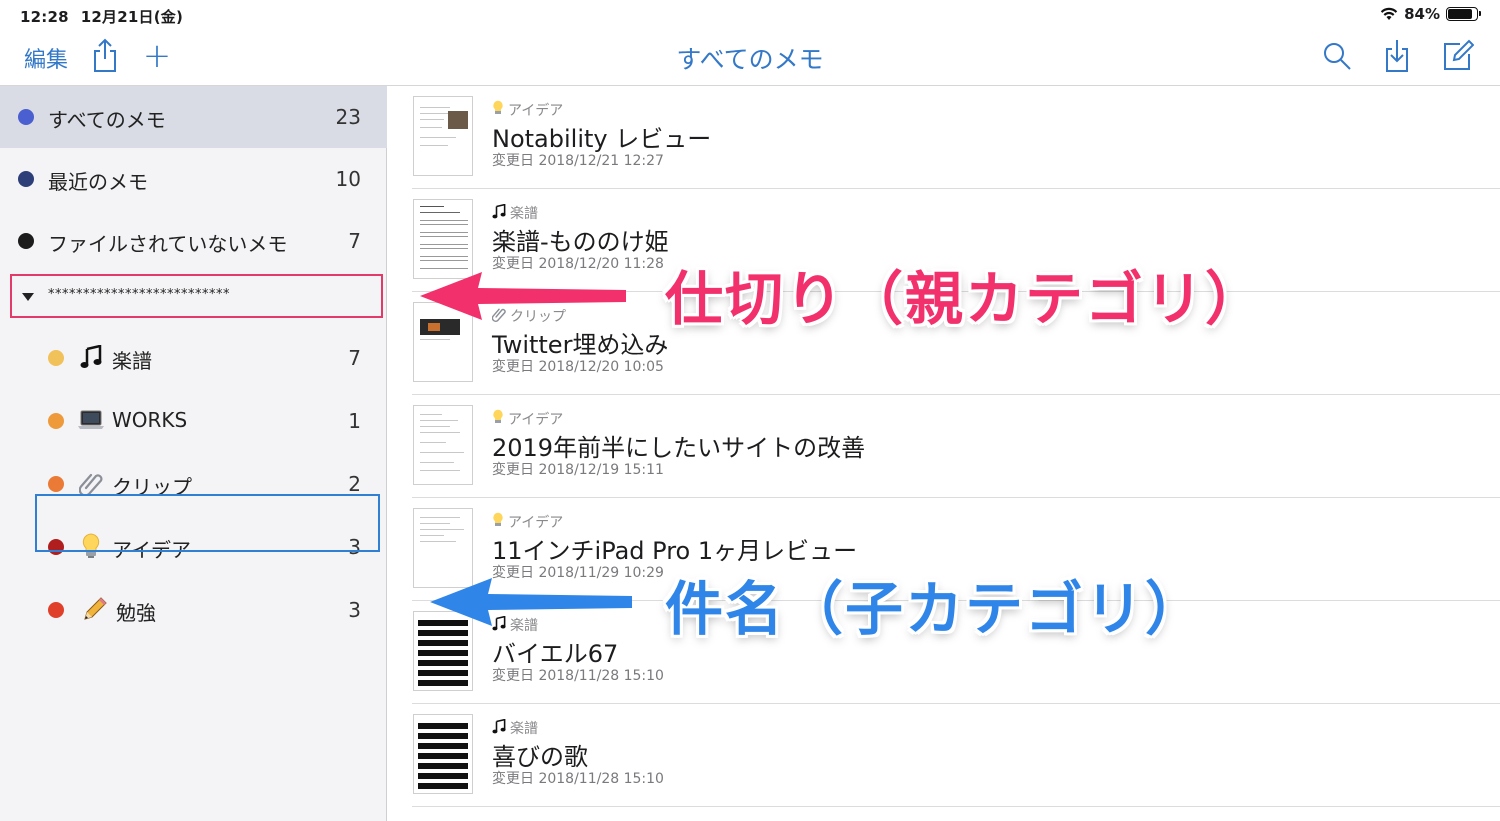  Describe the element at coordinates (348, 117) in the screenshot. I see `sidebar-item-count: 23` at that location.